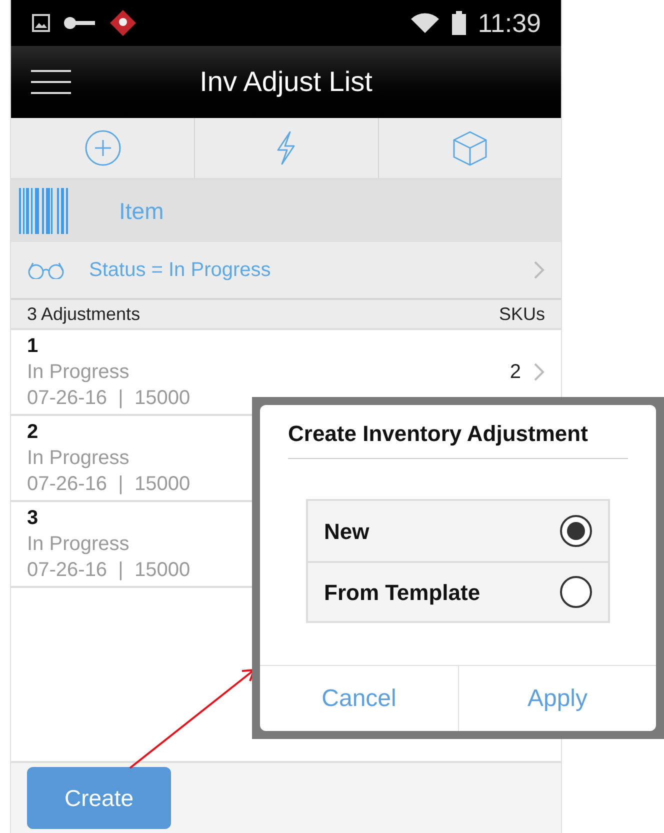 This screenshot has height=833, width=664. I want to click on option-row: New, so click(458, 531).